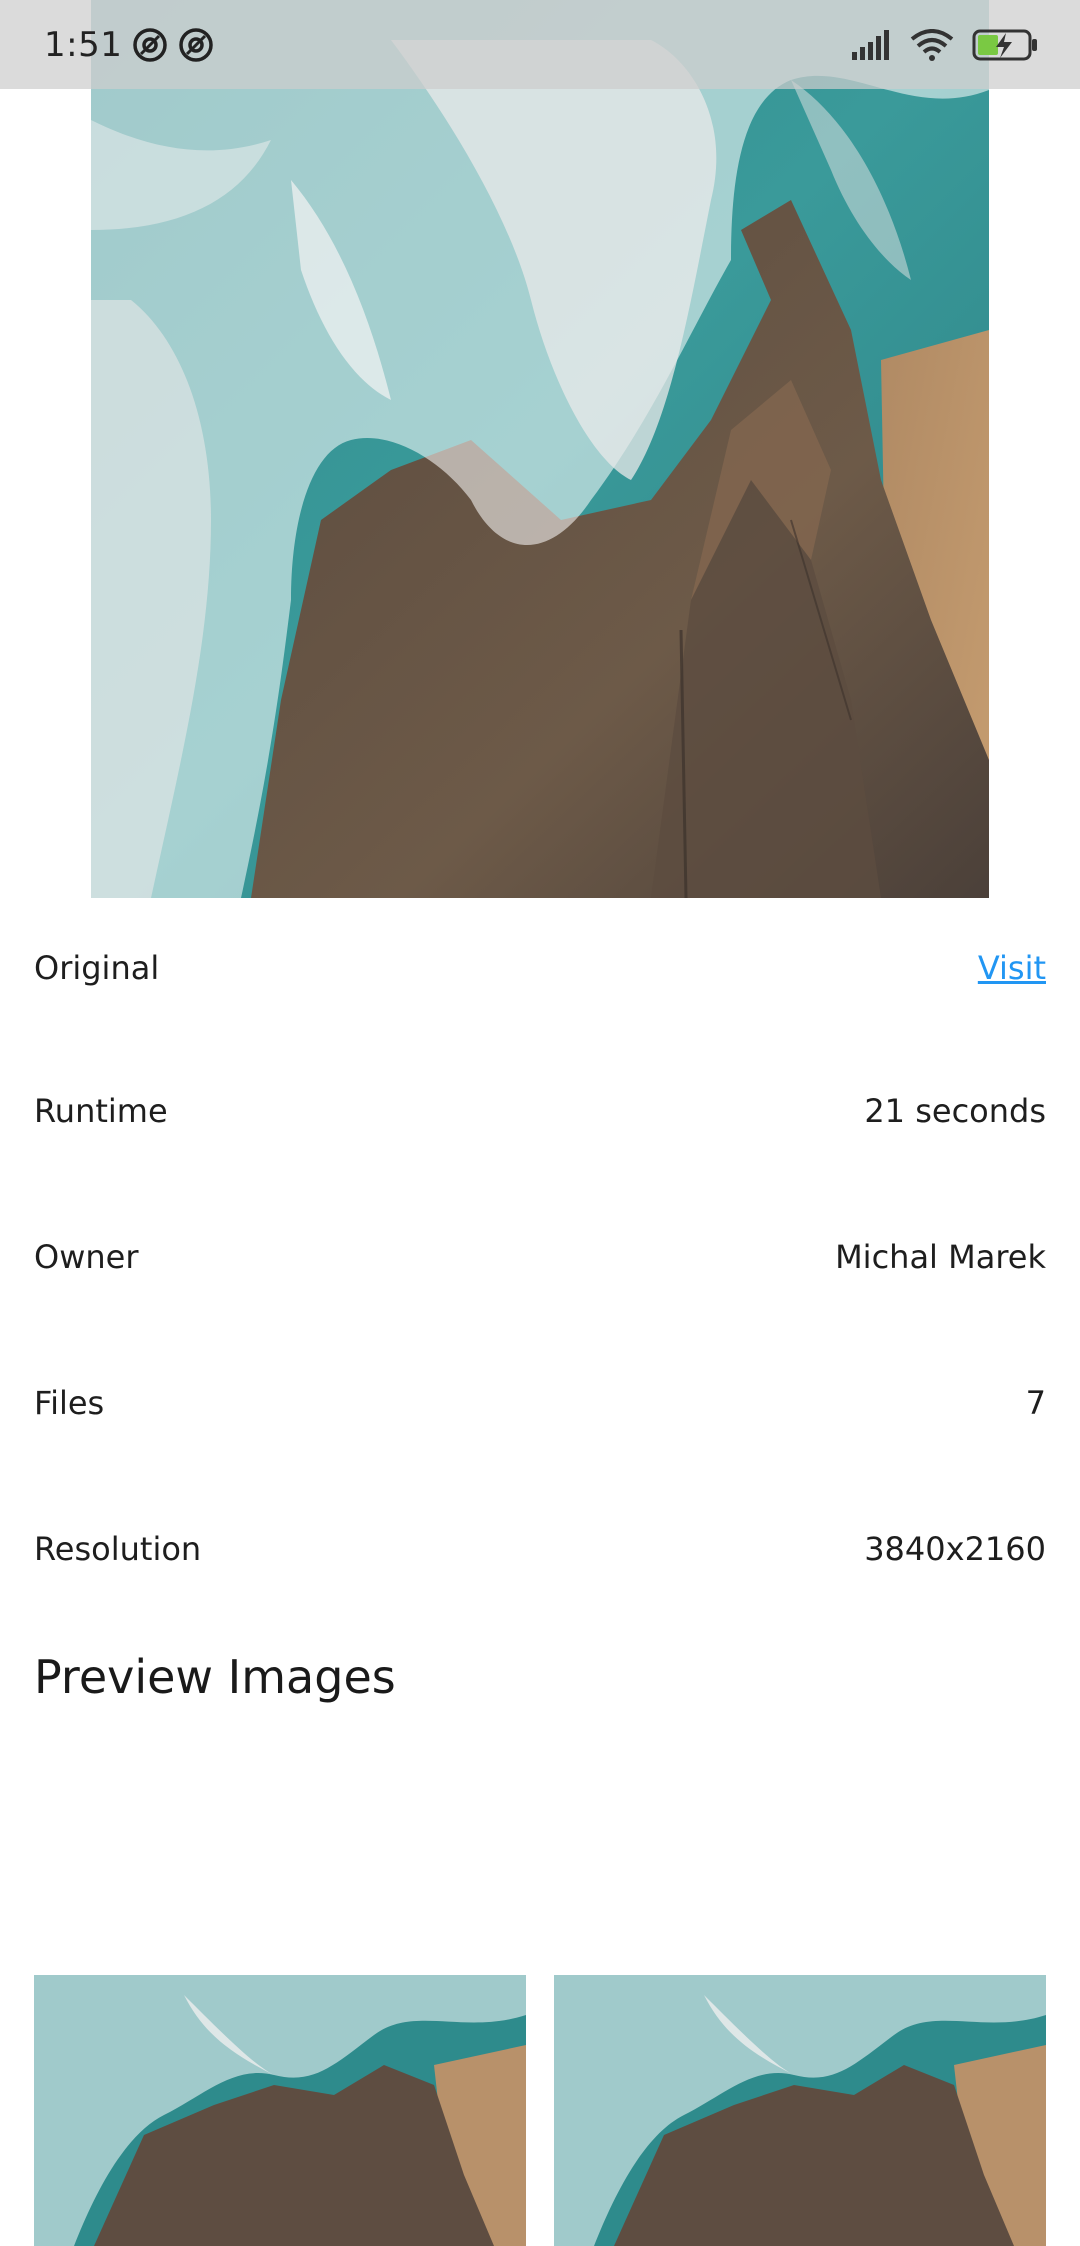 The width and height of the screenshot is (1080, 2246). What do you see at coordinates (940, 1257) in the screenshot?
I see `detail-value: Michal Marek` at bounding box center [940, 1257].